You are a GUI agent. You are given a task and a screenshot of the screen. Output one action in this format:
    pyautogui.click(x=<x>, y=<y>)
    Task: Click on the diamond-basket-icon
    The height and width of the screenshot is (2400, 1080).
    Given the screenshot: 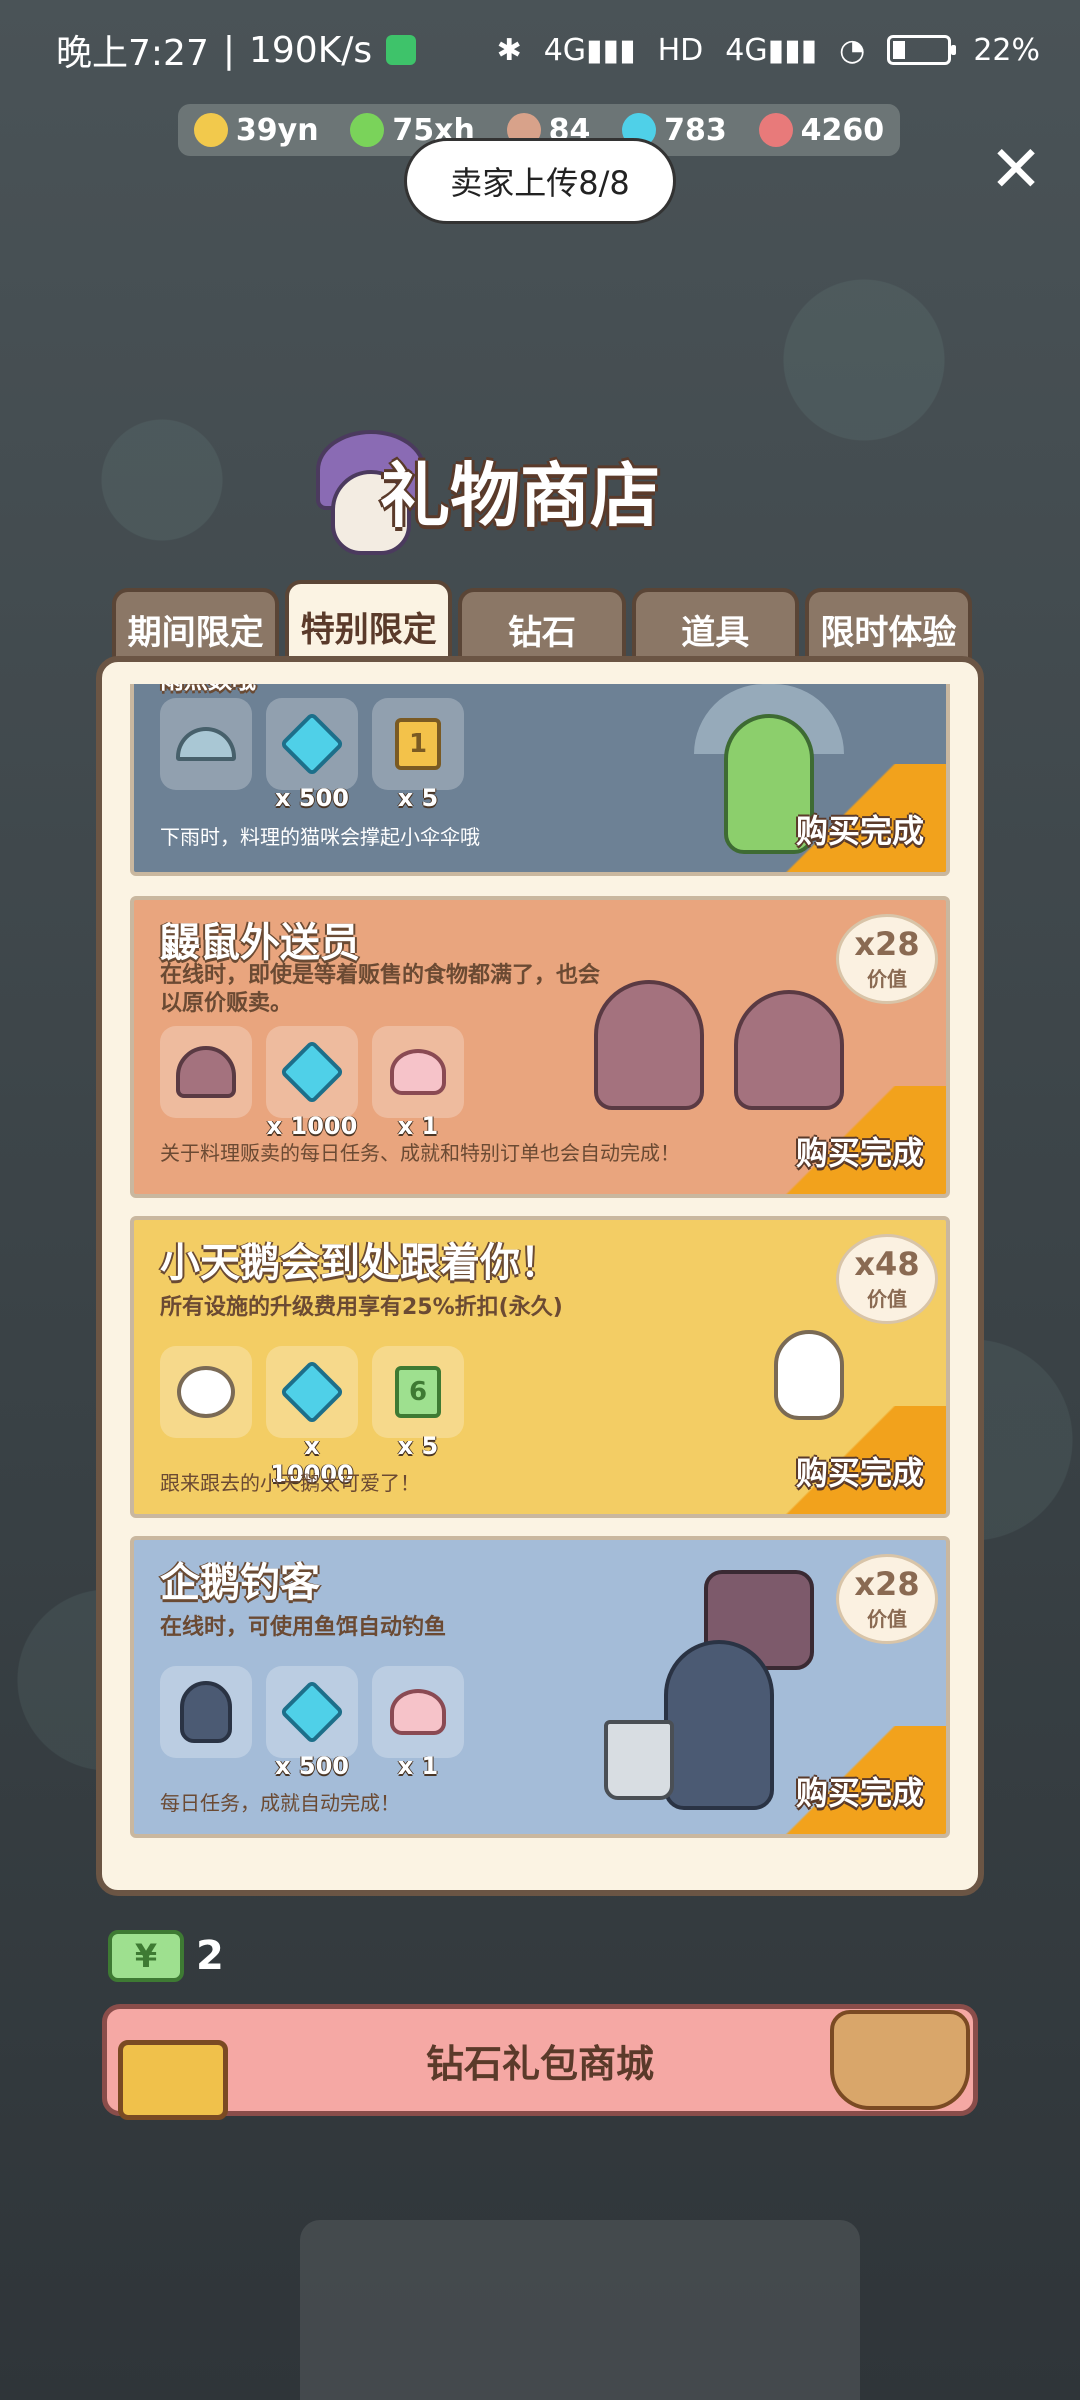 What is the action you would take?
    pyautogui.click(x=900, y=2060)
    